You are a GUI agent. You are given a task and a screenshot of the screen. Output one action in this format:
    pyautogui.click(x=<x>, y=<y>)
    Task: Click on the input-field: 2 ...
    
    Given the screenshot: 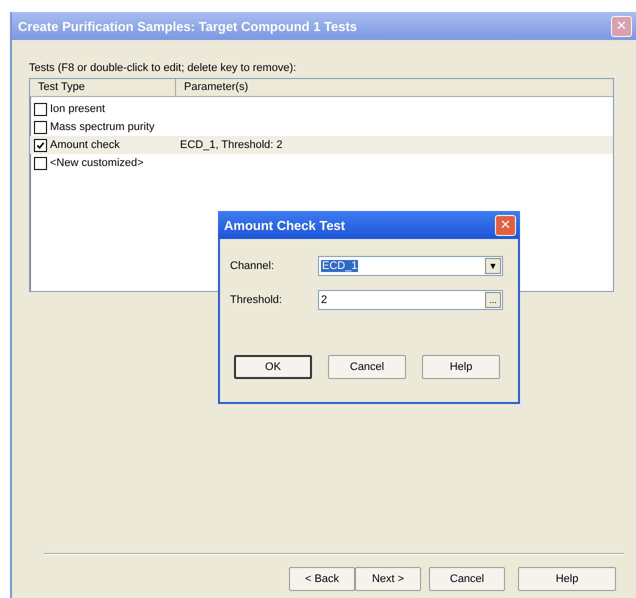 What is the action you would take?
    pyautogui.click(x=410, y=300)
    